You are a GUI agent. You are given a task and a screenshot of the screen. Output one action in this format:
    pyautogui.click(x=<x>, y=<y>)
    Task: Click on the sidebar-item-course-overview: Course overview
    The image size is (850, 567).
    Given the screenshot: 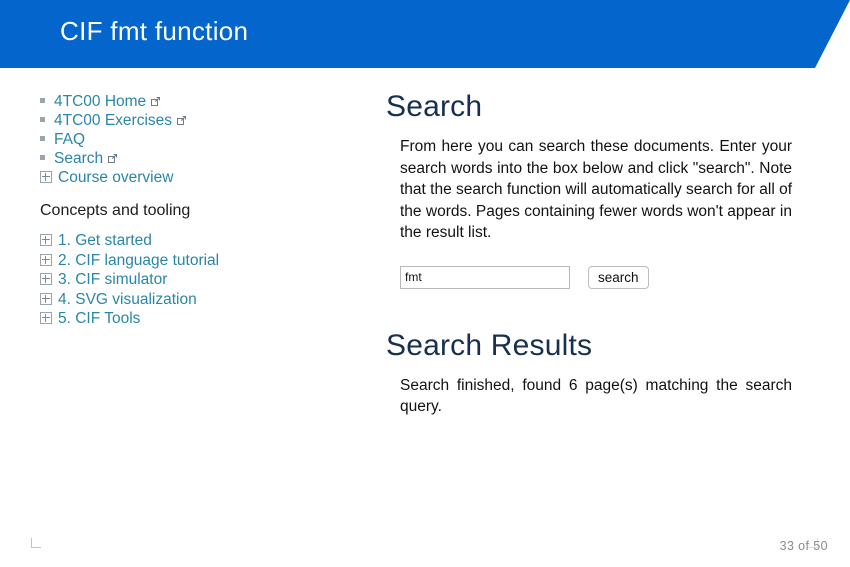 What is the action you would take?
    pyautogui.click(x=190, y=177)
    